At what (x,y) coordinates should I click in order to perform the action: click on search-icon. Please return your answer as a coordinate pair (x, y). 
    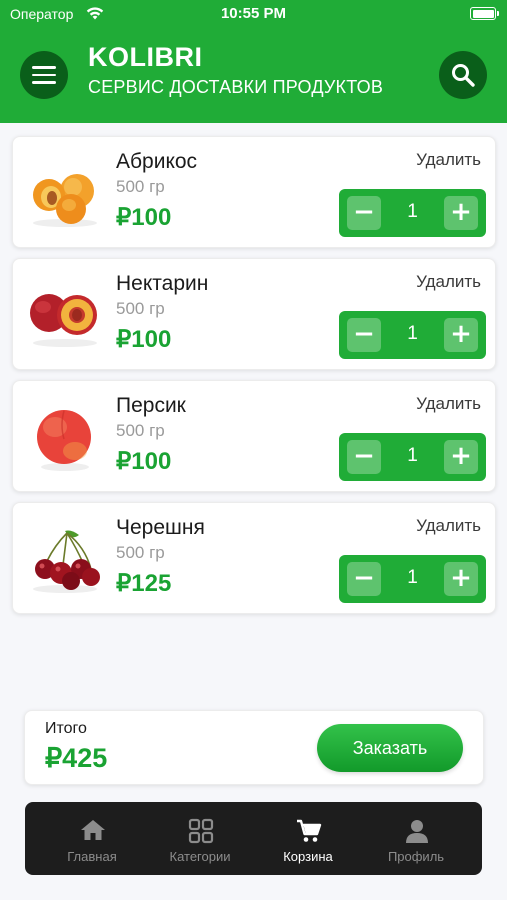
    Looking at the image, I should click on (463, 75).